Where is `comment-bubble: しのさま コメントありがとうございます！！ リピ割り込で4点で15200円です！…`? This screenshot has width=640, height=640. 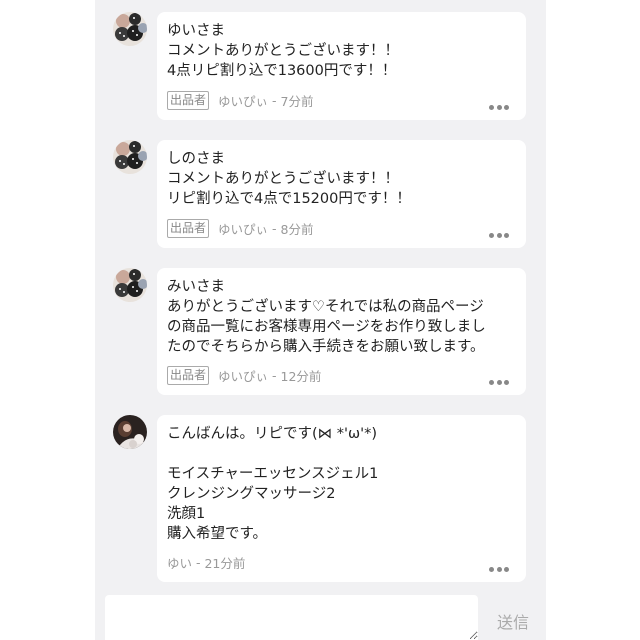 comment-bubble: しのさま コメントありがとうございます！！ リピ割り込で4点で15200円です！… is located at coordinates (341, 194).